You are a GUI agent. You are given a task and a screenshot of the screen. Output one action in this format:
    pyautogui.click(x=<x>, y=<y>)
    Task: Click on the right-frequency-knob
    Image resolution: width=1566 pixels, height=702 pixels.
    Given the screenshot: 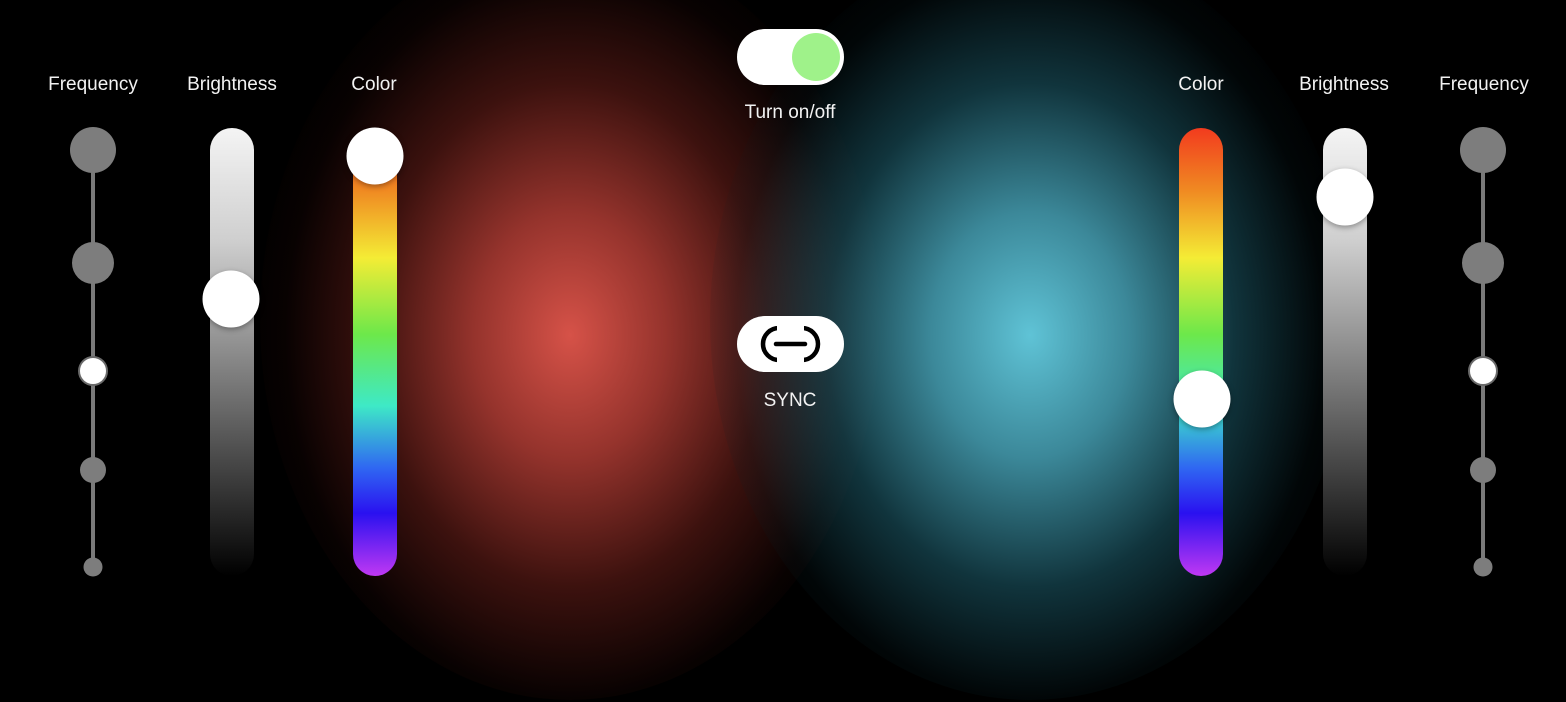 What is the action you would take?
    pyautogui.click(x=1483, y=371)
    